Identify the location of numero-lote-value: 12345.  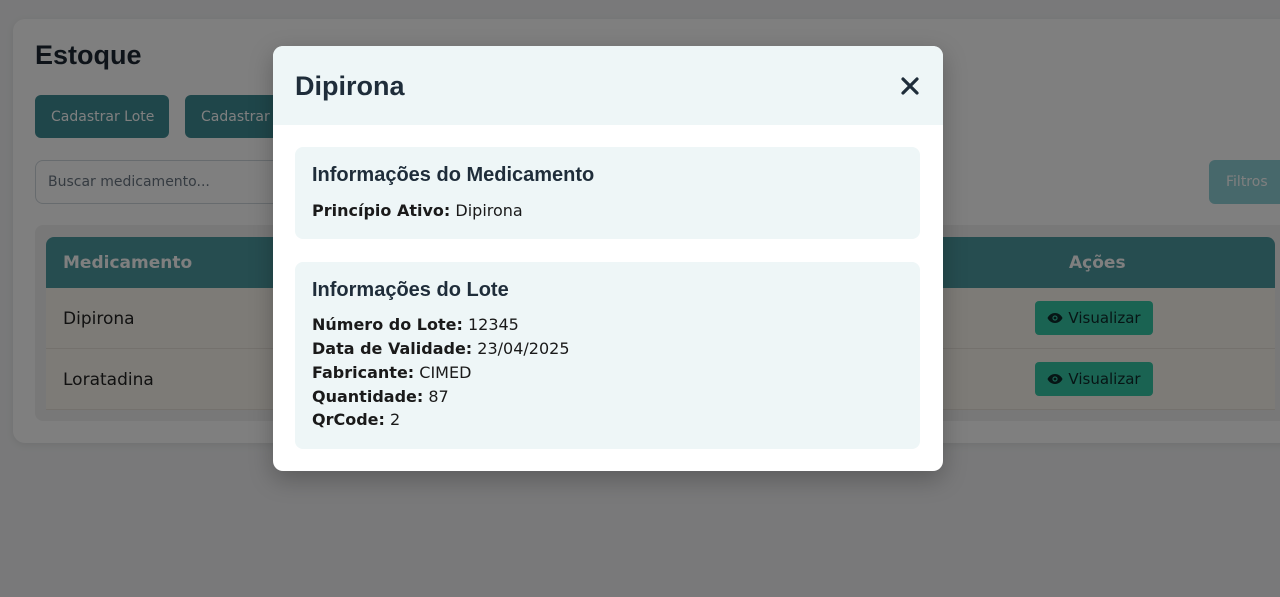
(493, 324).